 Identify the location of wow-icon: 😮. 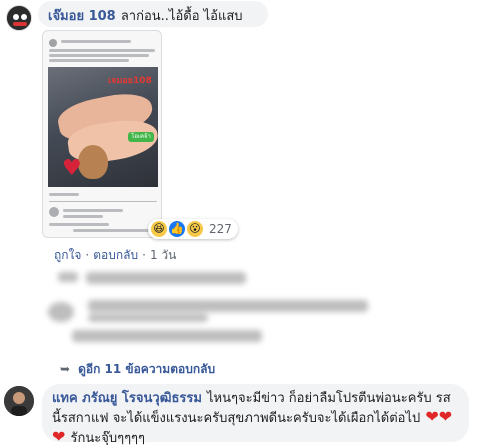
(195, 229).